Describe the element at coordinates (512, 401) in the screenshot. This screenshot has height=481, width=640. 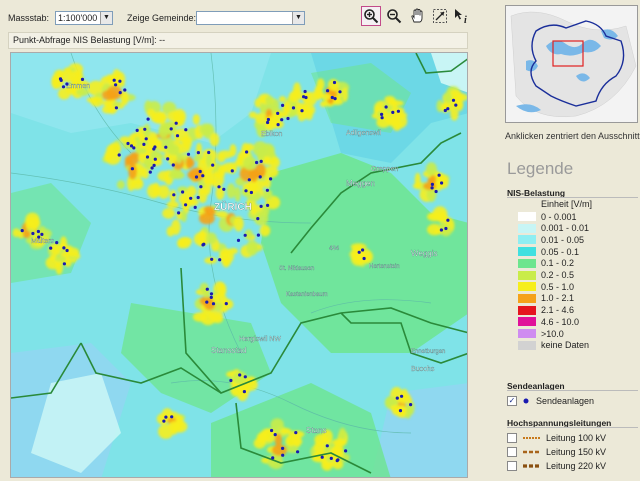
I see `senders-checkbox: ✓` at that location.